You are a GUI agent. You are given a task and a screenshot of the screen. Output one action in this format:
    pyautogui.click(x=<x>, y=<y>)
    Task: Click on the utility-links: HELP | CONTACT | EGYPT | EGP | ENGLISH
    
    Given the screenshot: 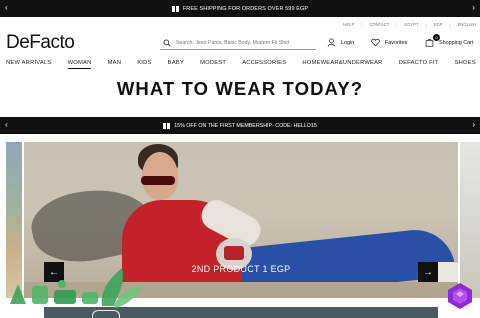 What is the action you would take?
    pyautogui.click(x=409, y=24)
    